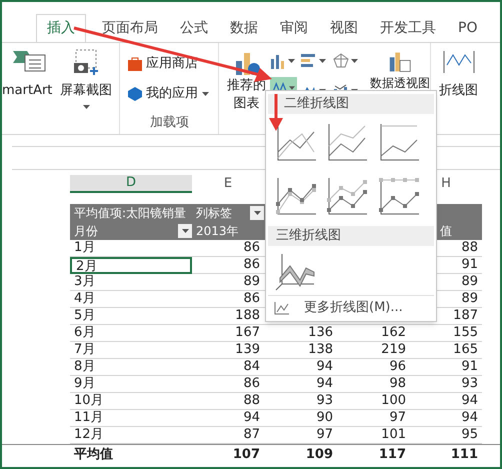 Image resolution: width=502 pixels, height=469 pixels. What do you see at coordinates (131, 350) in the screenshot?
I see `month-cell: 7月` at bounding box center [131, 350].